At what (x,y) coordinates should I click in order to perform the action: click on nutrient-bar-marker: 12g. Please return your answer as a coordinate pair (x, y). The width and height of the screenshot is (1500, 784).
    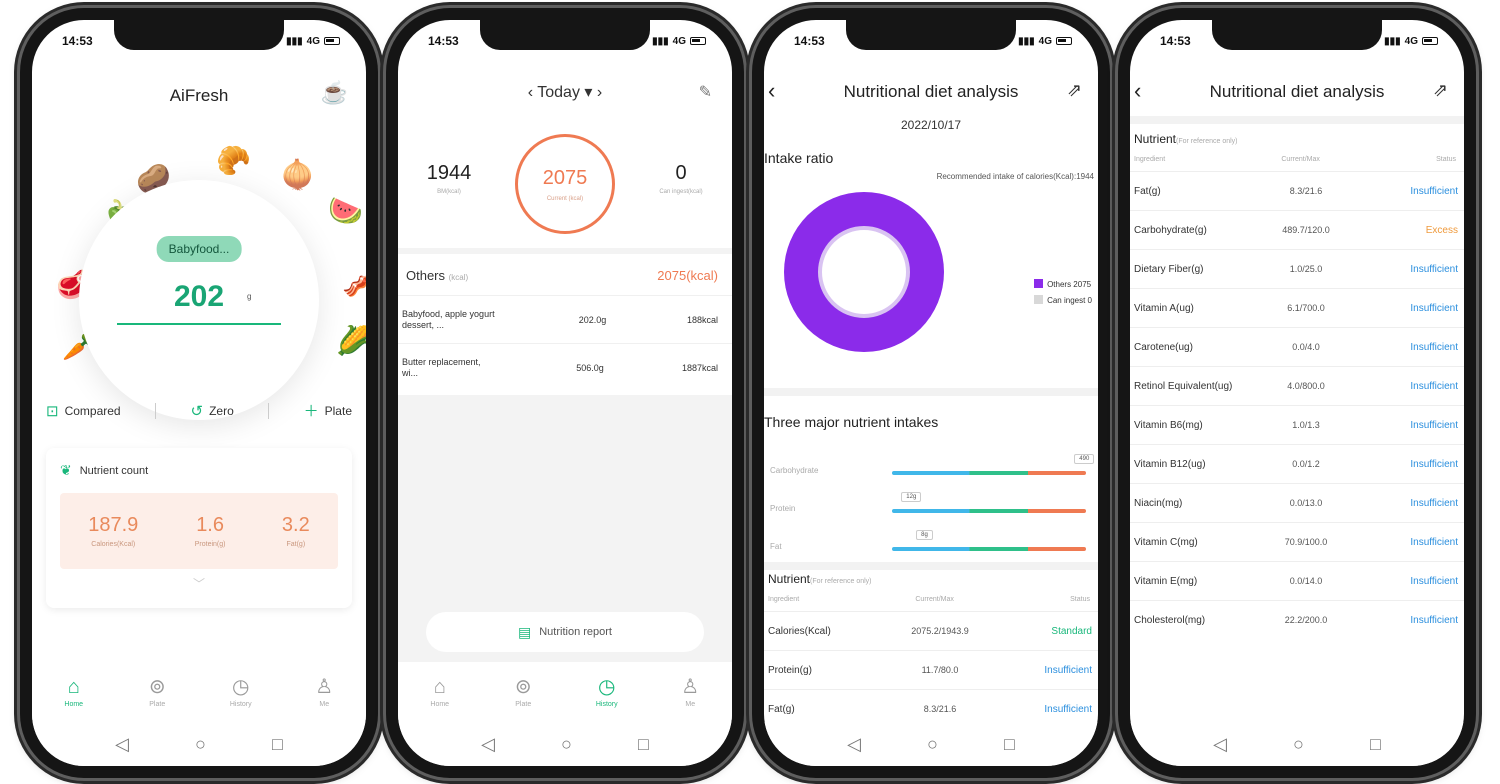
    Looking at the image, I should click on (911, 497).